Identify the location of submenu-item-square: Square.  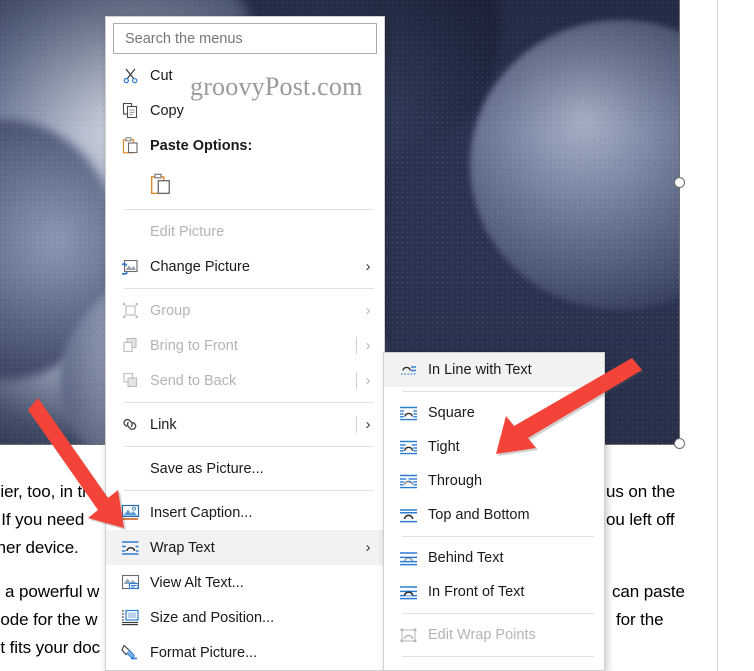
(494, 413).